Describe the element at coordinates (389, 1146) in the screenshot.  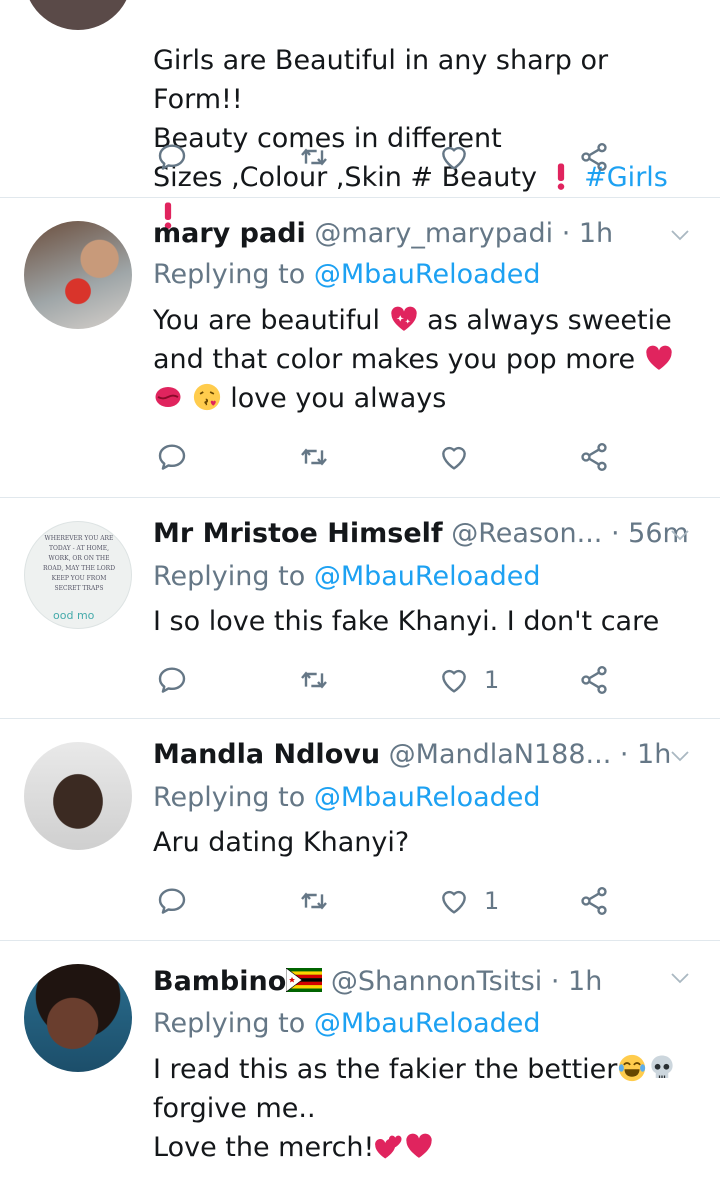
I see `two-hearts-icon` at that location.